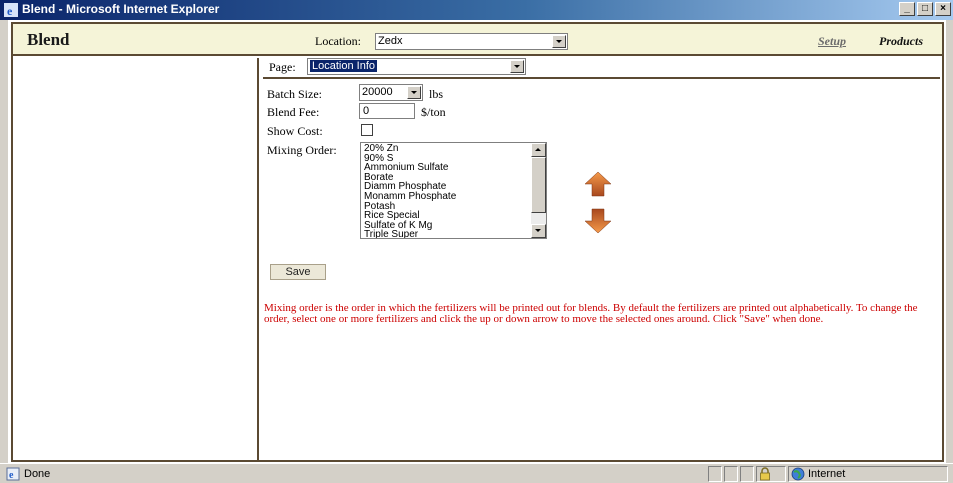 The image size is (953, 483). I want to click on lock-icon, so click(765, 474).